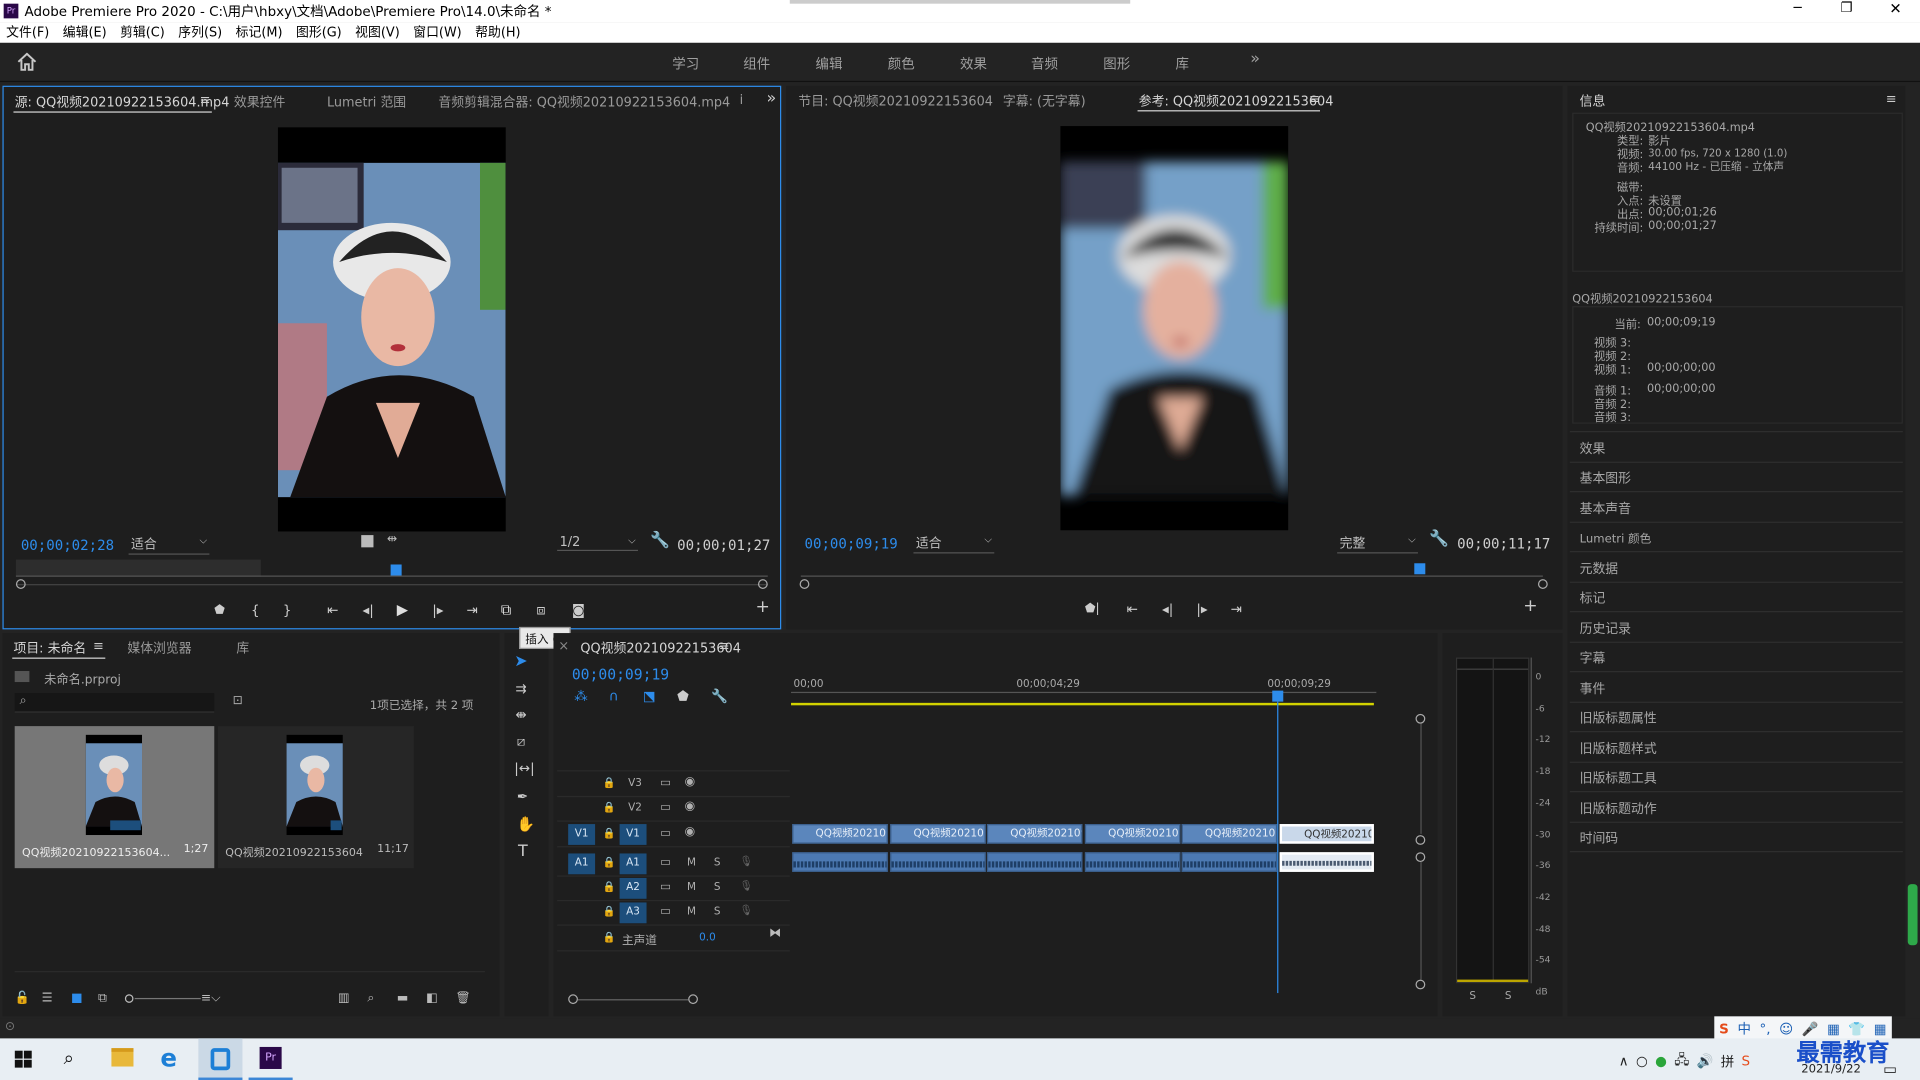  I want to click on meter-solo-left: S, so click(1472, 997).